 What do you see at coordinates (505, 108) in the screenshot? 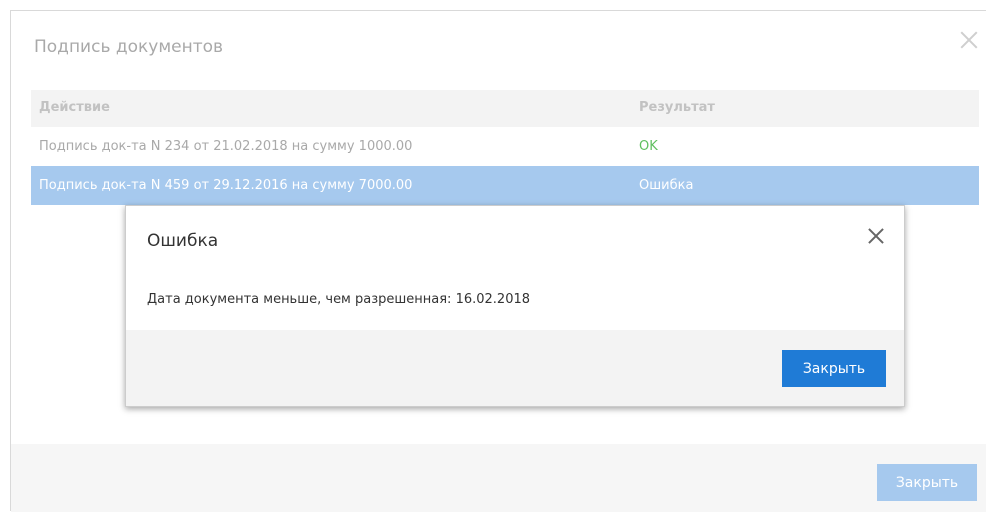
I see `table-header: Действие Результат` at bounding box center [505, 108].